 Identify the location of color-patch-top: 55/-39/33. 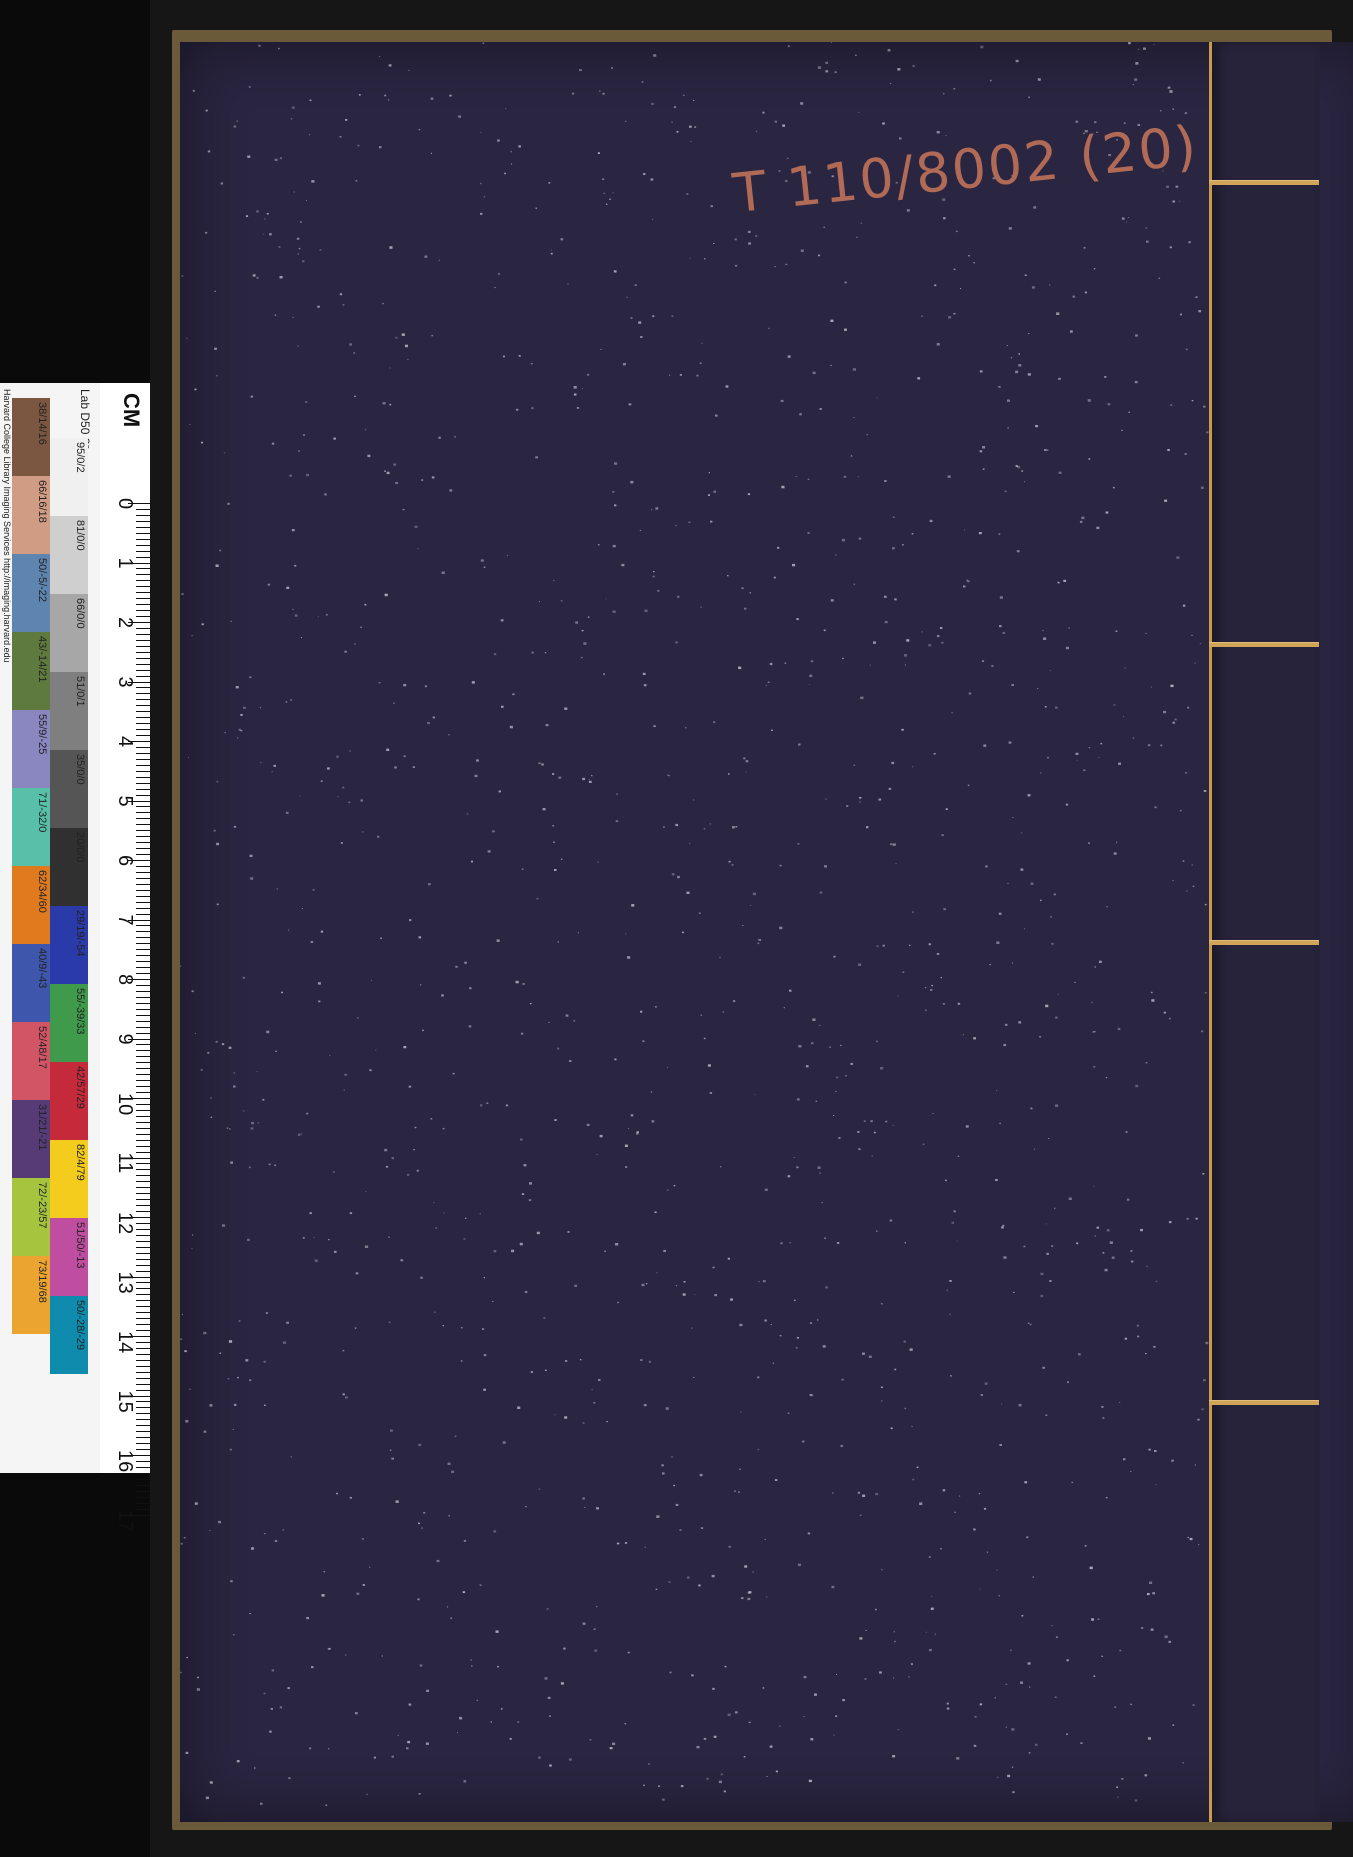
(69, 1023).